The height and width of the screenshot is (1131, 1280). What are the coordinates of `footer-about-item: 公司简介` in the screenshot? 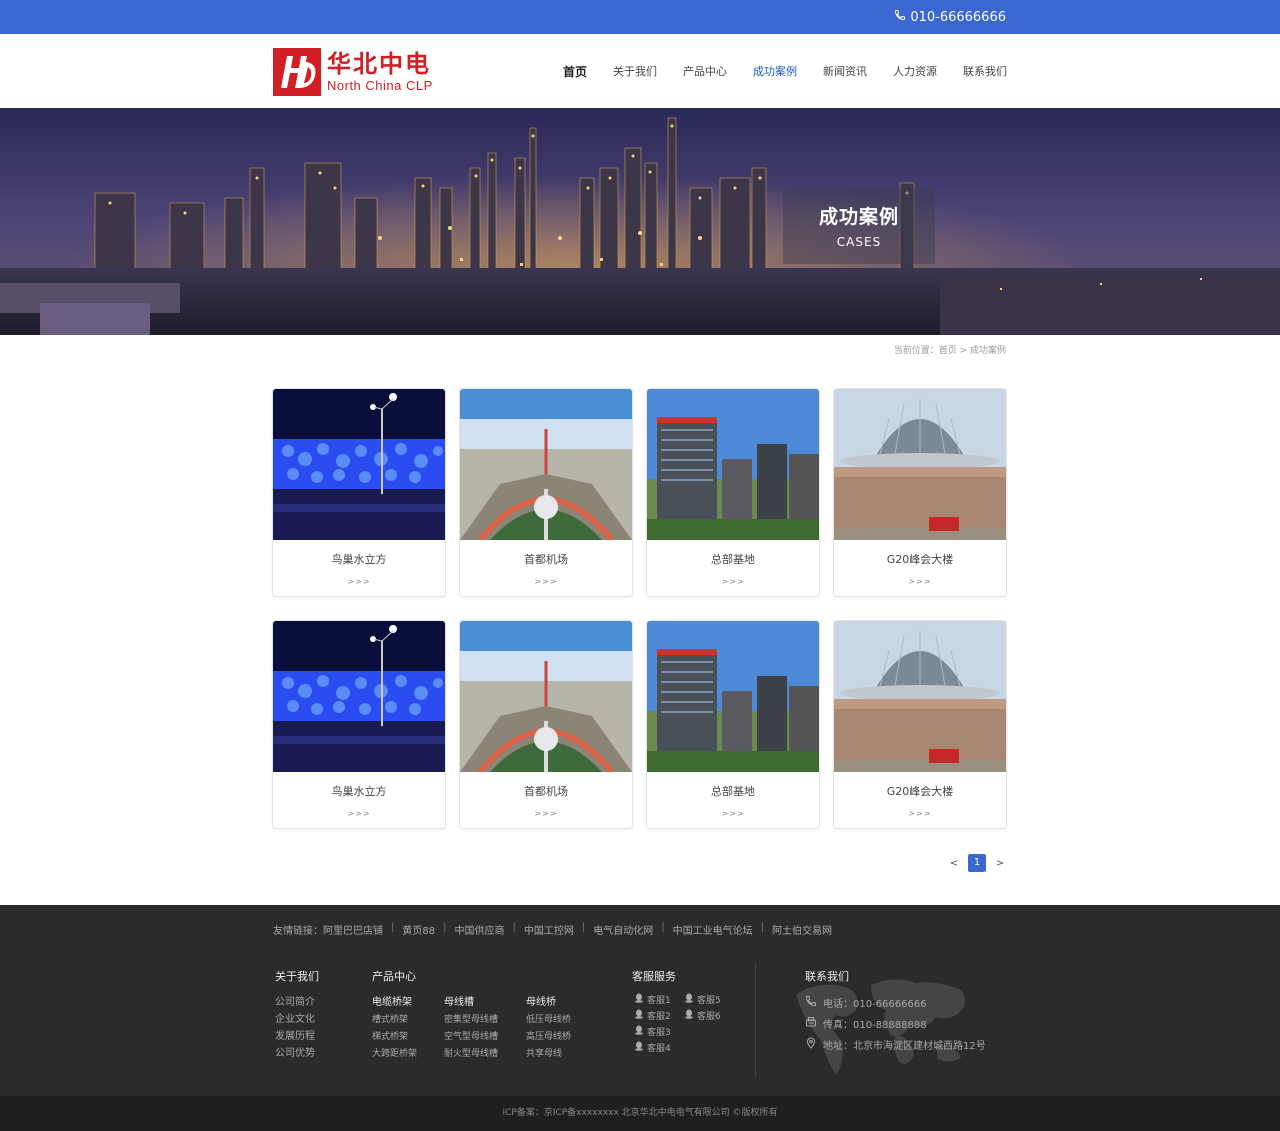 It's located at (297, 1002).